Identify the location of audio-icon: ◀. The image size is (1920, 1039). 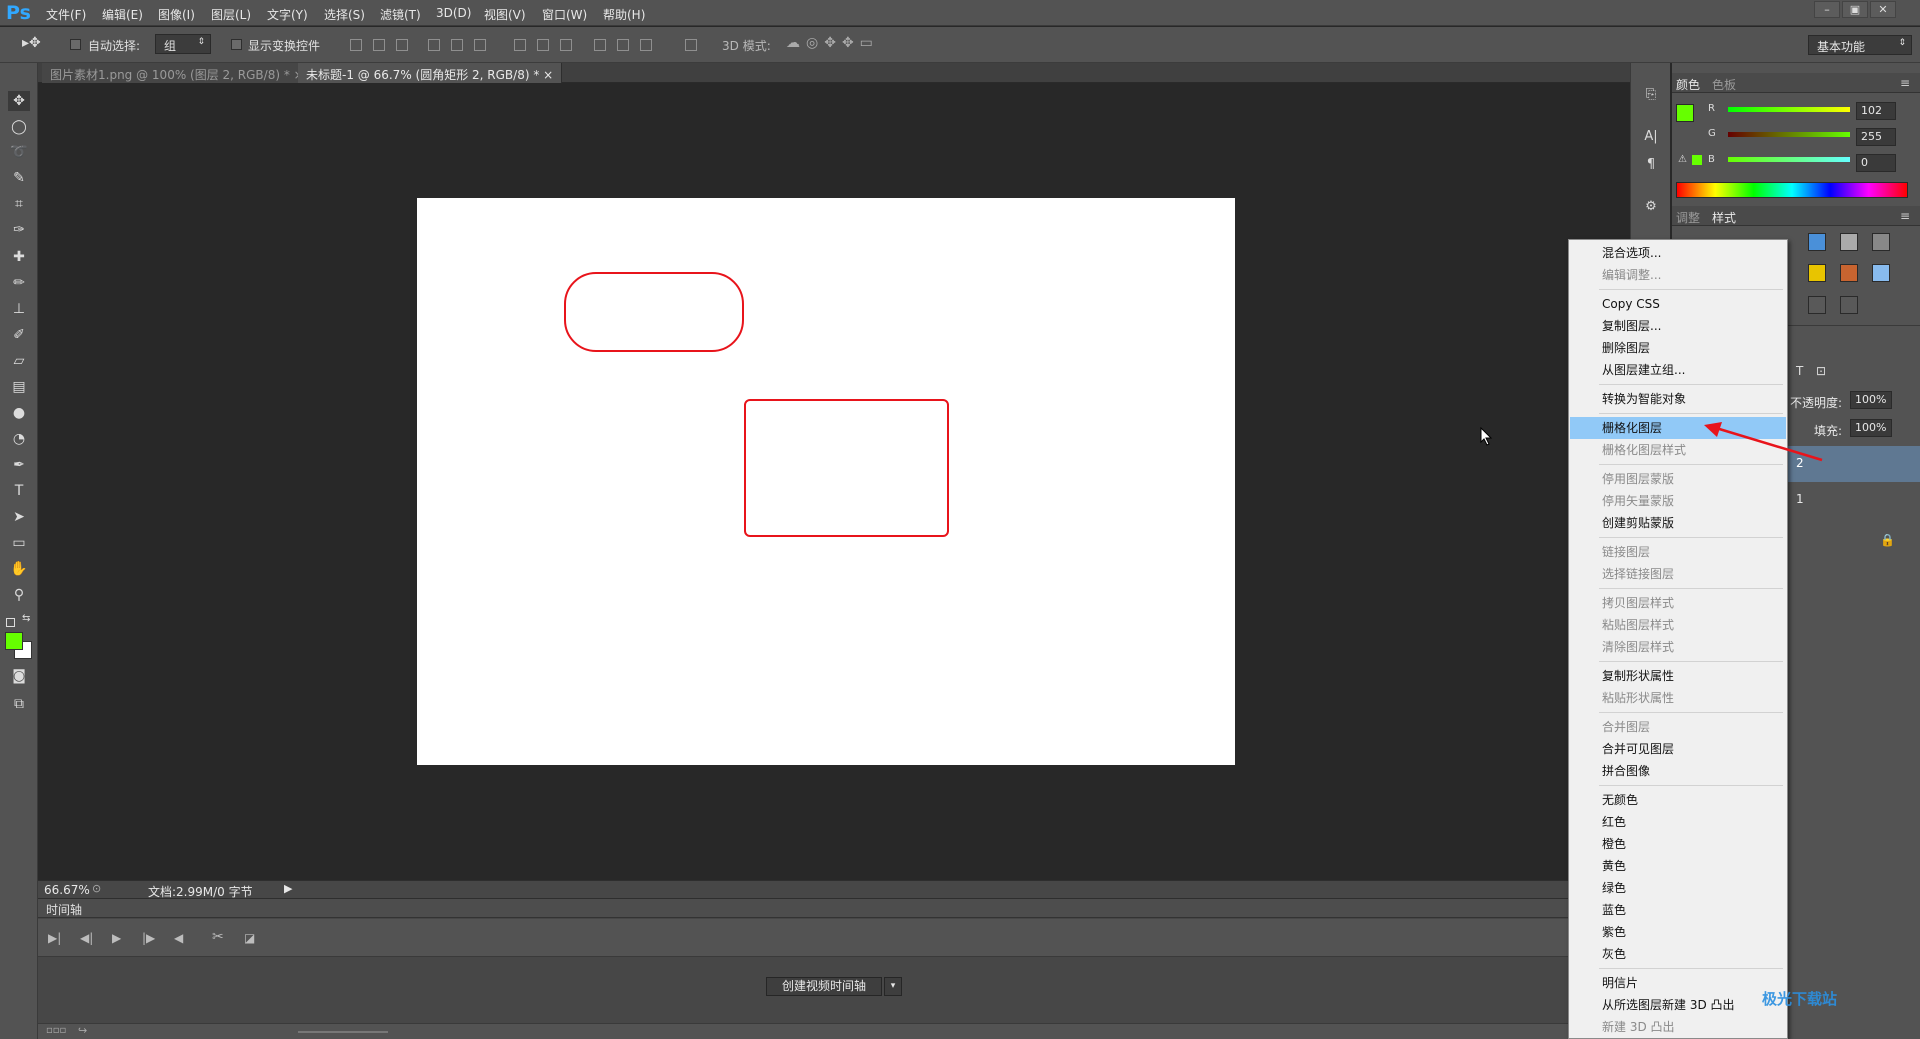
(178, 938).